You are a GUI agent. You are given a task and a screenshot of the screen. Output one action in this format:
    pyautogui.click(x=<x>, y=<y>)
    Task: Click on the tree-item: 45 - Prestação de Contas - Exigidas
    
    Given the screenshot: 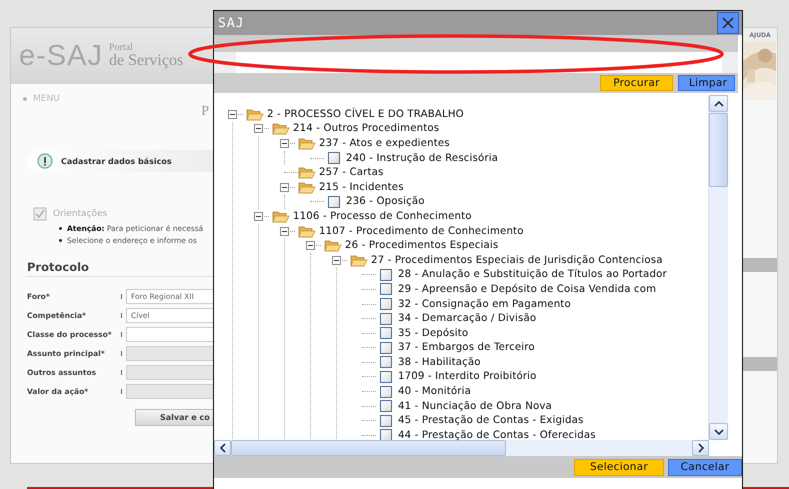 What is the action you would take?
    pyautogui.click(x=491, y=420)
    